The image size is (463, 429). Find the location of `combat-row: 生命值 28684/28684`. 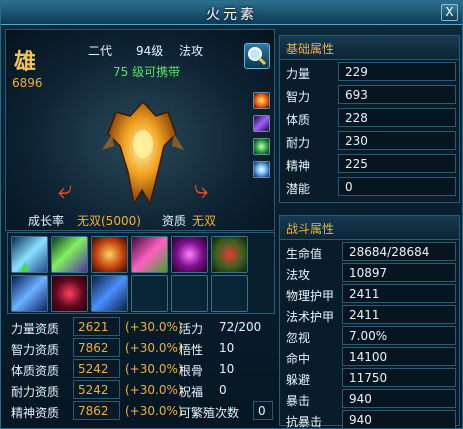

combat-row: 生命值 28684/28684 is located at coordinates (369, 250).